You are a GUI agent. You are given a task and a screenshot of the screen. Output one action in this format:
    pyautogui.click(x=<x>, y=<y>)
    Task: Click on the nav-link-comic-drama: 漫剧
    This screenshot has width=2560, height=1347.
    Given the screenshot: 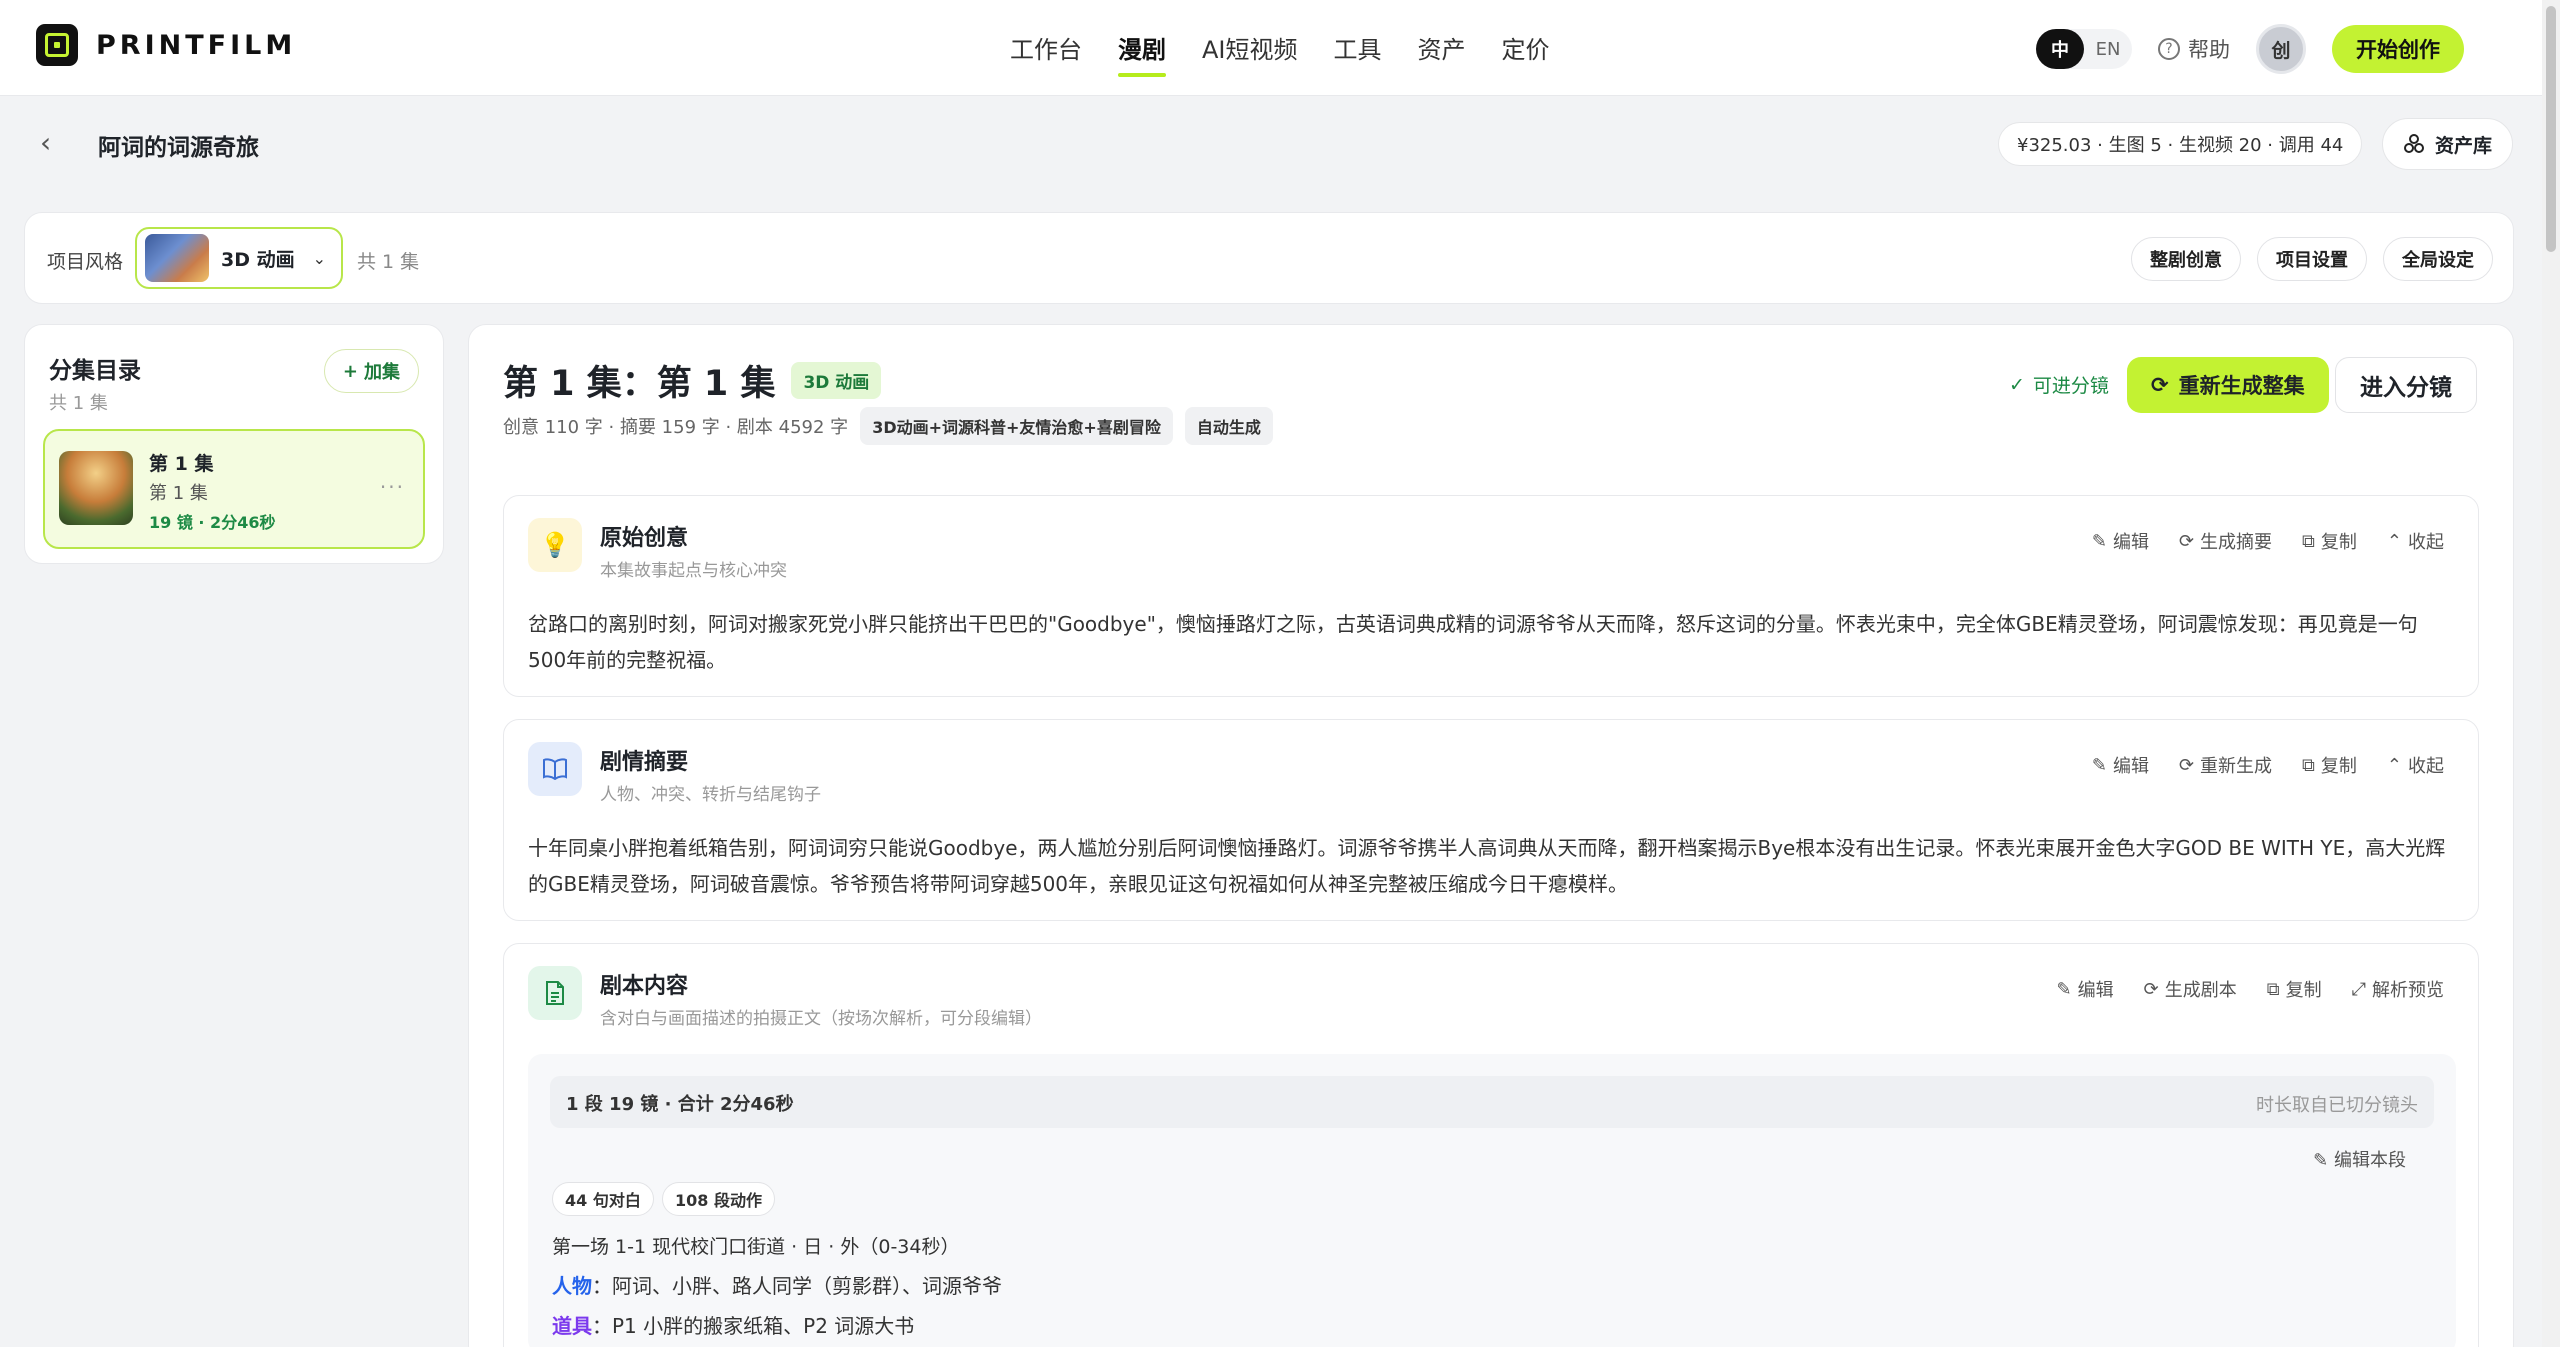 What is the action you would take?
    pyautogui.click(x=1142, y=53)
    